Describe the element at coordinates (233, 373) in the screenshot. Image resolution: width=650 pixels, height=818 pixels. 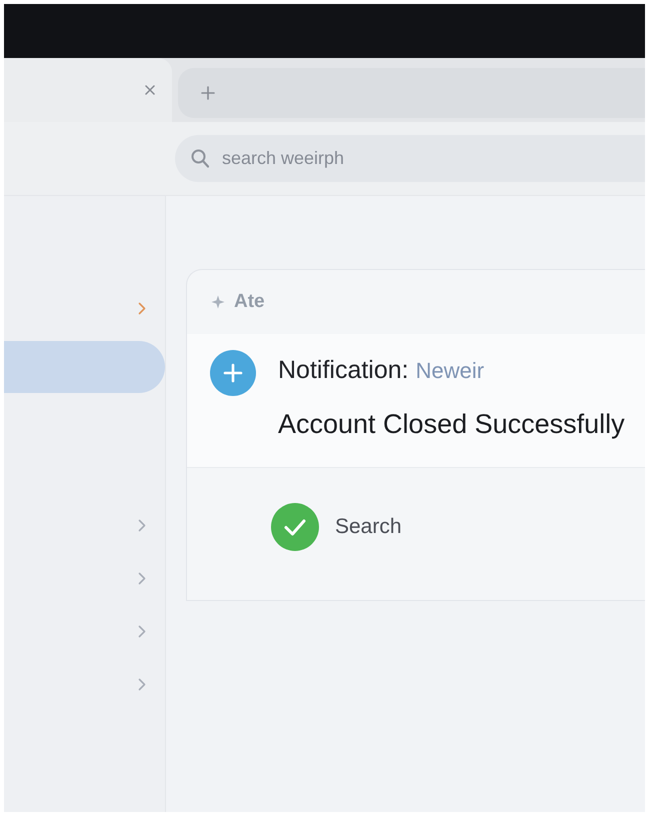
I see `plus-circle-icon` at that location.